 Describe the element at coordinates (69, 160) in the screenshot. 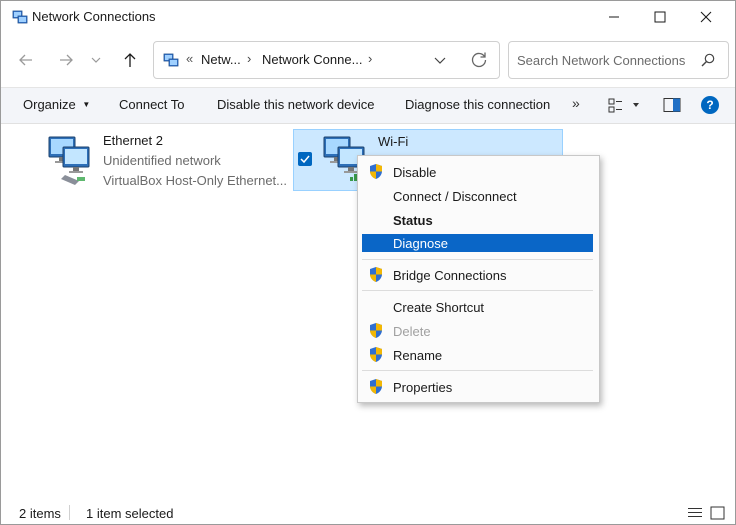

I see `network-adapter-icon` at that location.